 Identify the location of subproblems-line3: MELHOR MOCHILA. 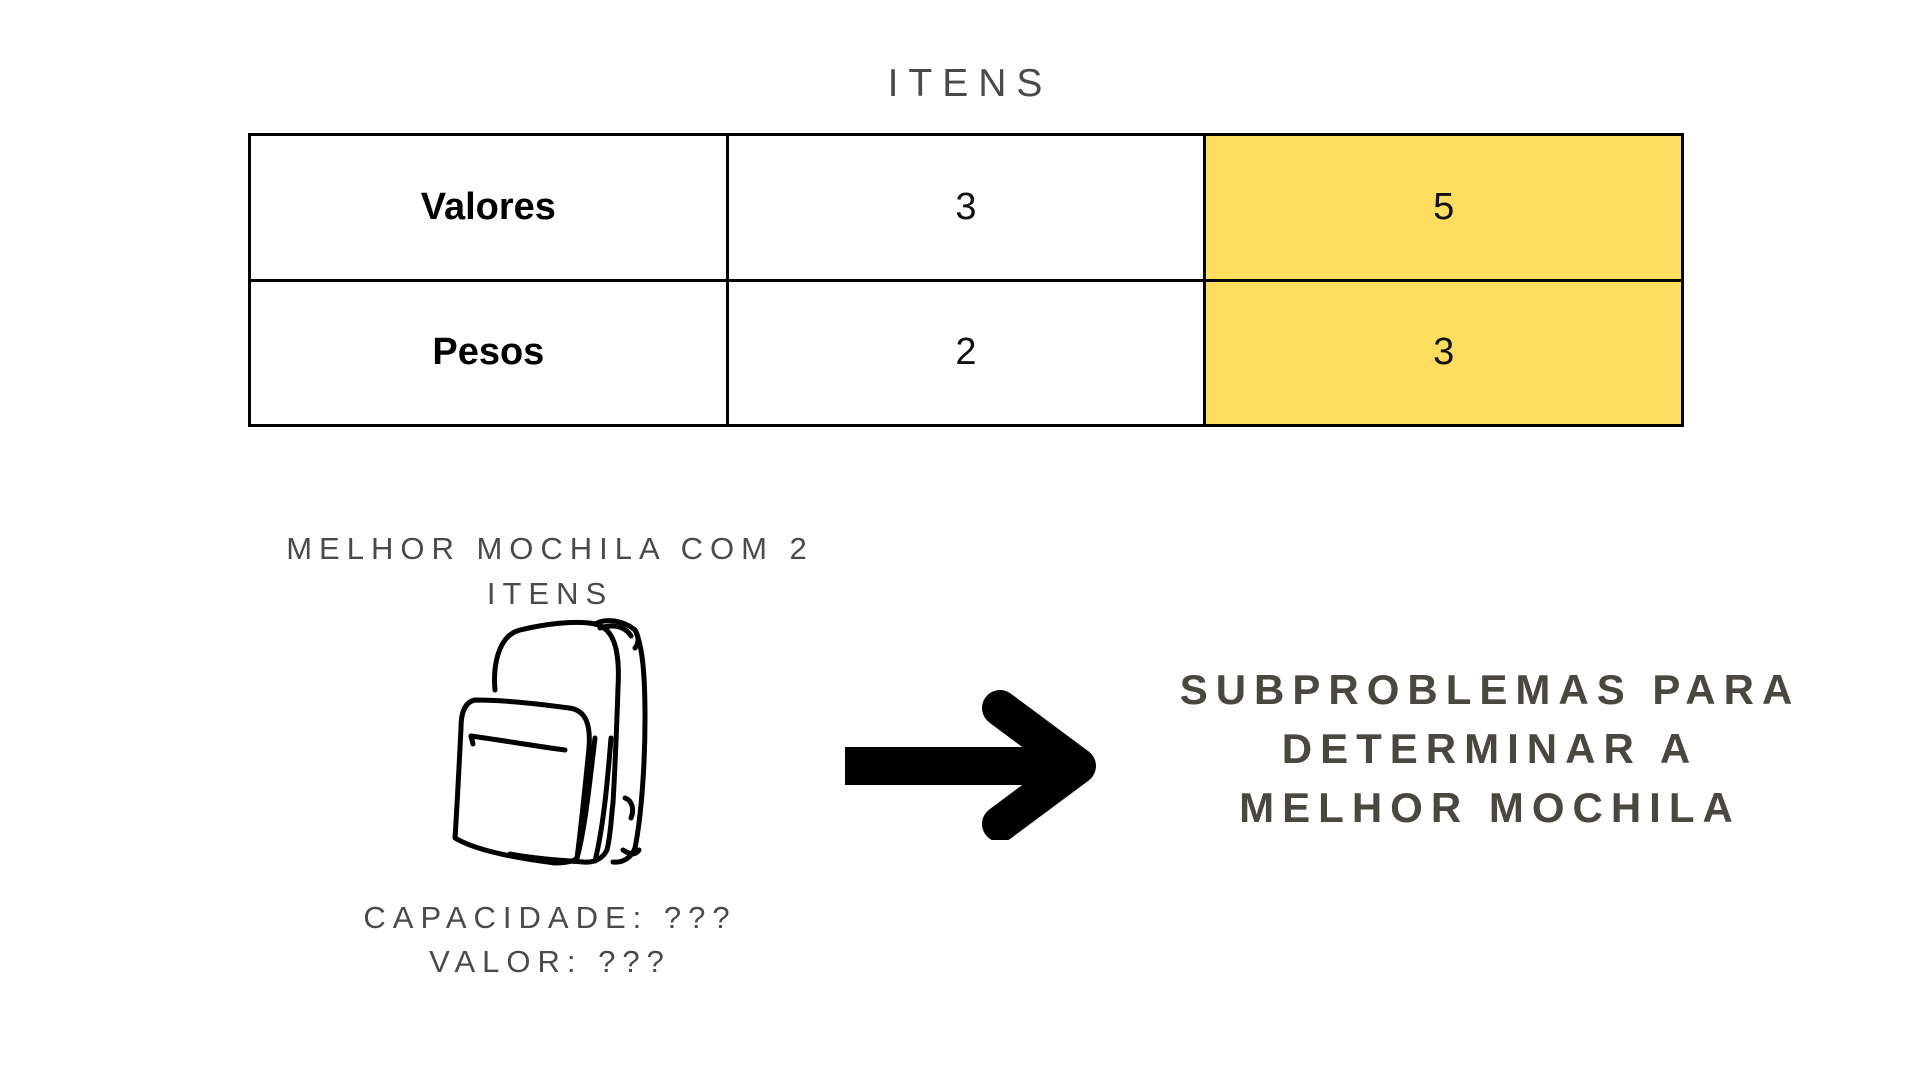
(1490, 807).